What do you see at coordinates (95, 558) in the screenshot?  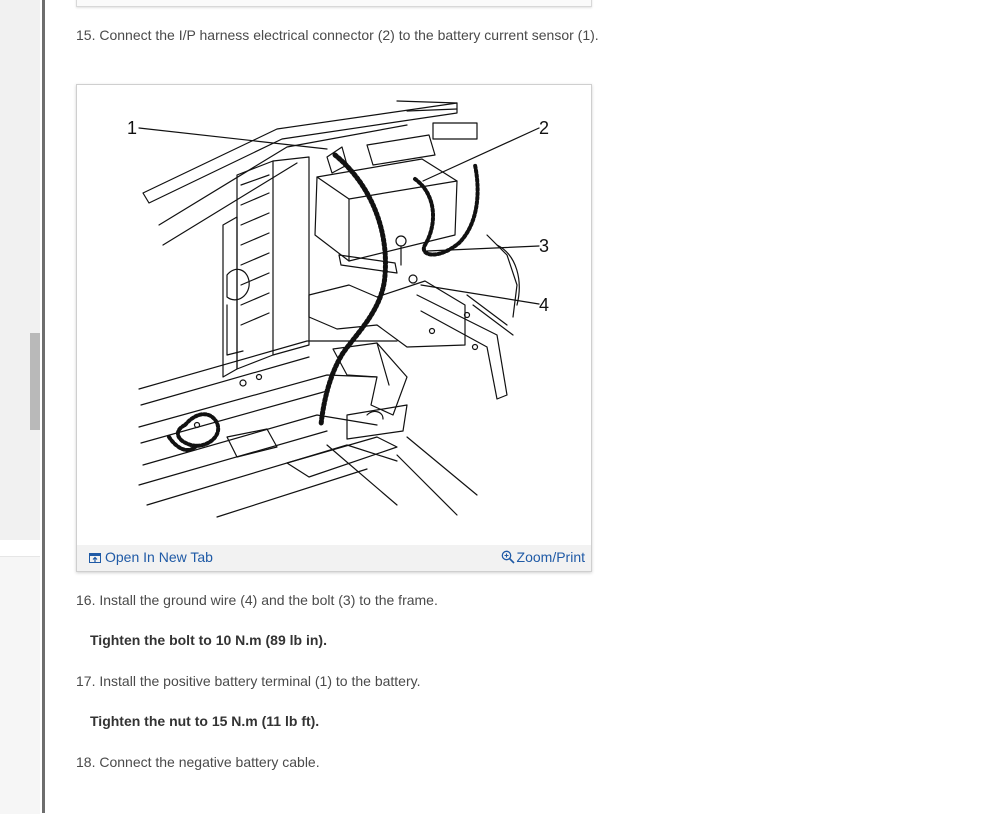 I see `open-new-tab-icon` at bounding box center [95, 558].